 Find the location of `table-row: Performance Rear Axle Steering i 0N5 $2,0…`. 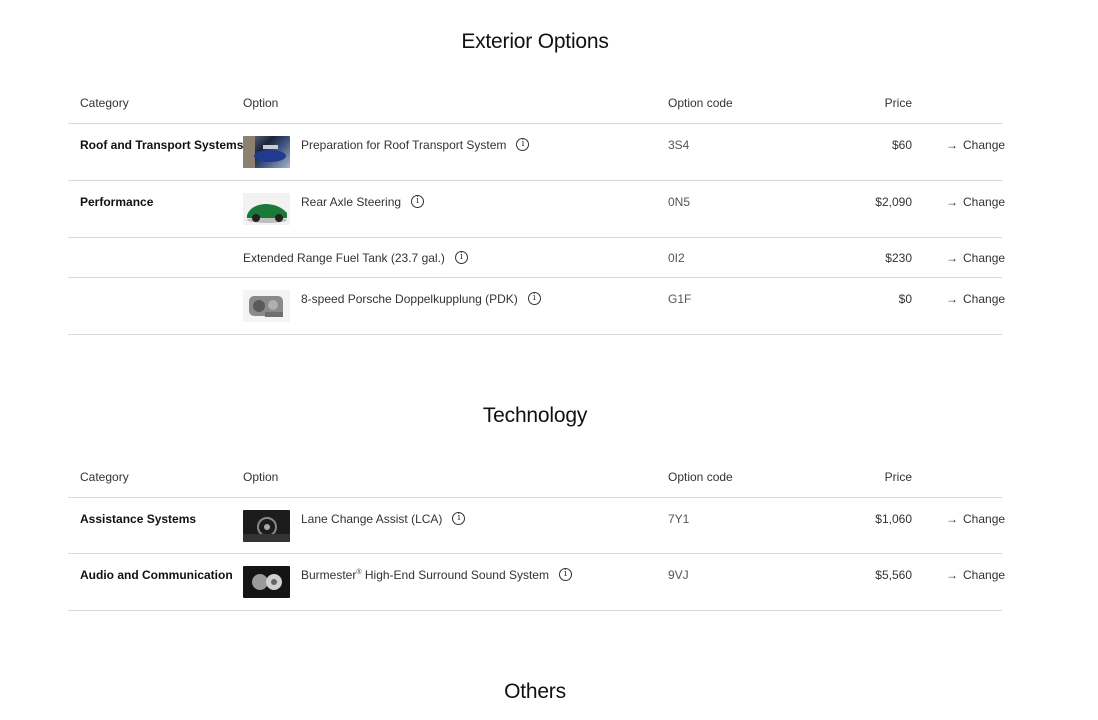

table-row: Performance Rear Axle Steering i 0N5 $2,0… is located at coordinates (536, 208).